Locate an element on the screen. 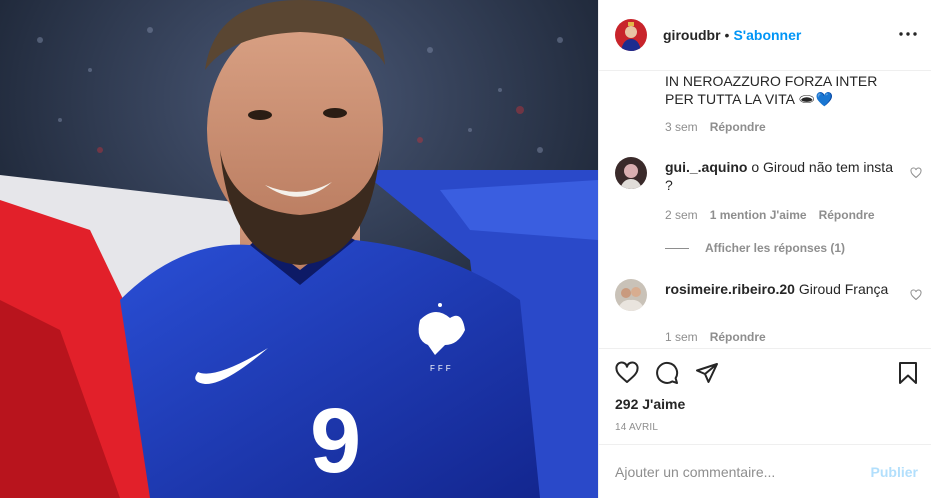  comment-meta: 1 sem Répondre is located at coordinates (715, 337).